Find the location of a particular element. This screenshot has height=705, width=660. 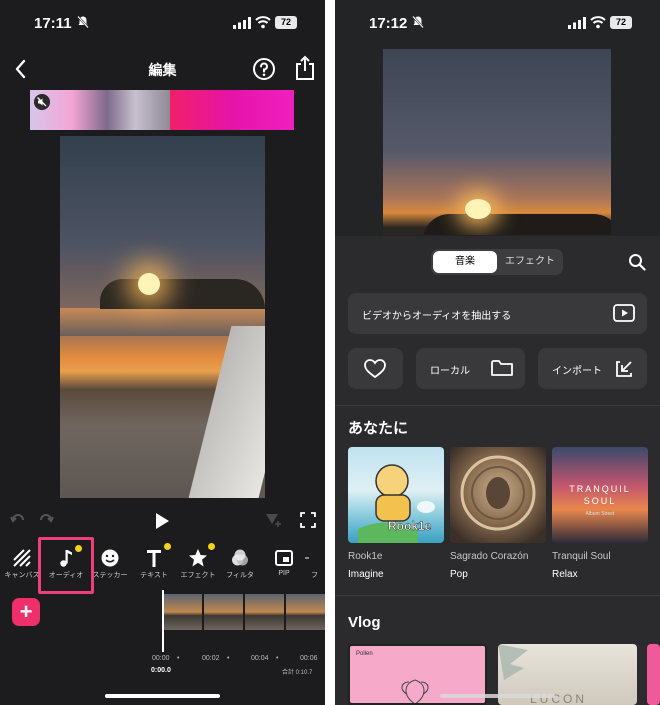

tool-sticker: ステッカー is located at coordinates (110, 567).